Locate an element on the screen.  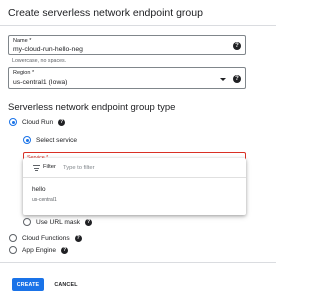
radio-app-engine: App Engine ? is located at coordinates (39, 250).